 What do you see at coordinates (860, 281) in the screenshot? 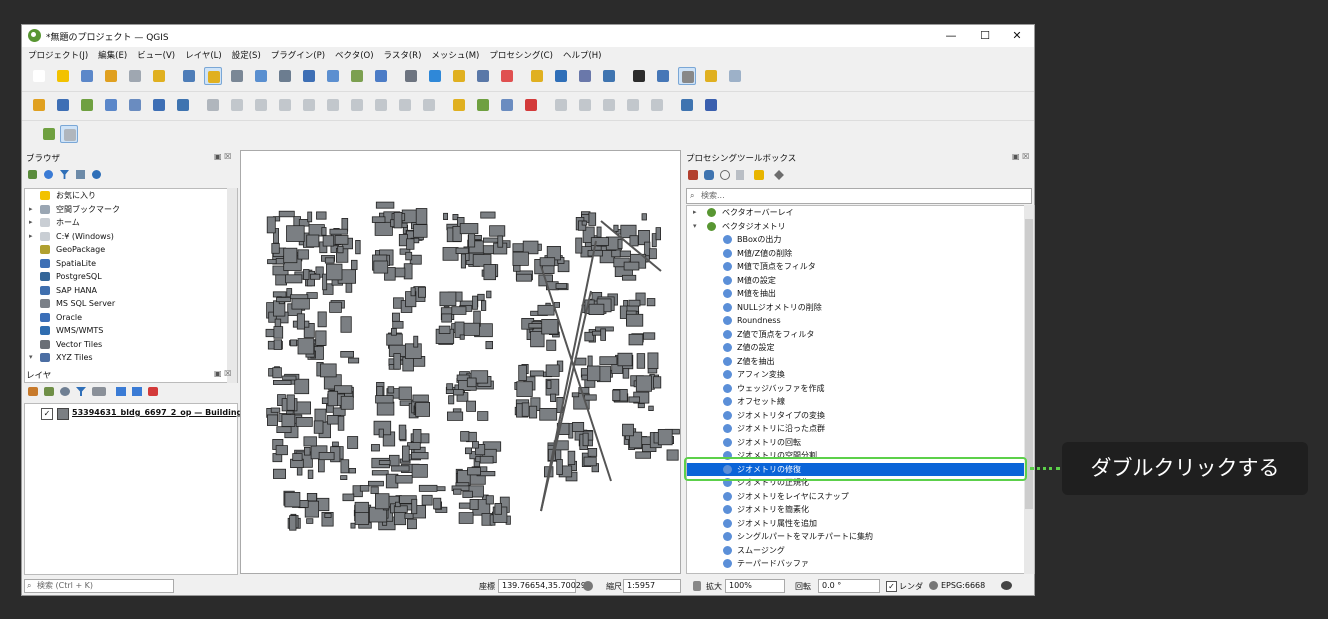
I see `processing-tool-item: M値の設定` at bounding box center [860, 281].